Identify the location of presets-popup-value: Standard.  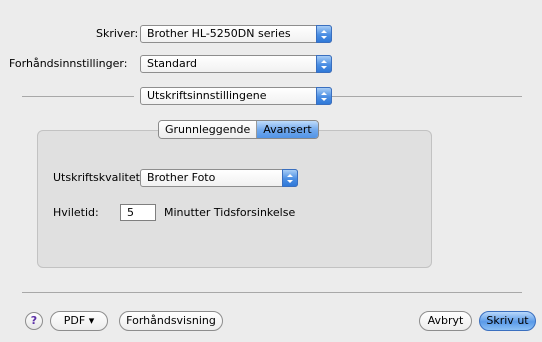
(172, 63).